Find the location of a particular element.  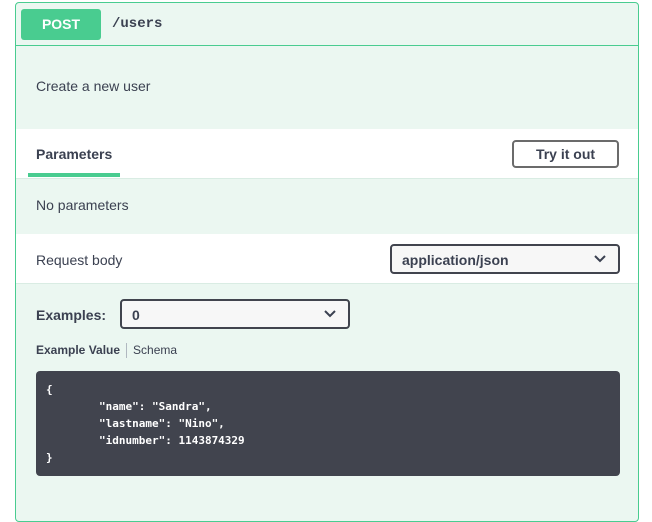

content-type-value: application/json is located at coordinates (455, 260).